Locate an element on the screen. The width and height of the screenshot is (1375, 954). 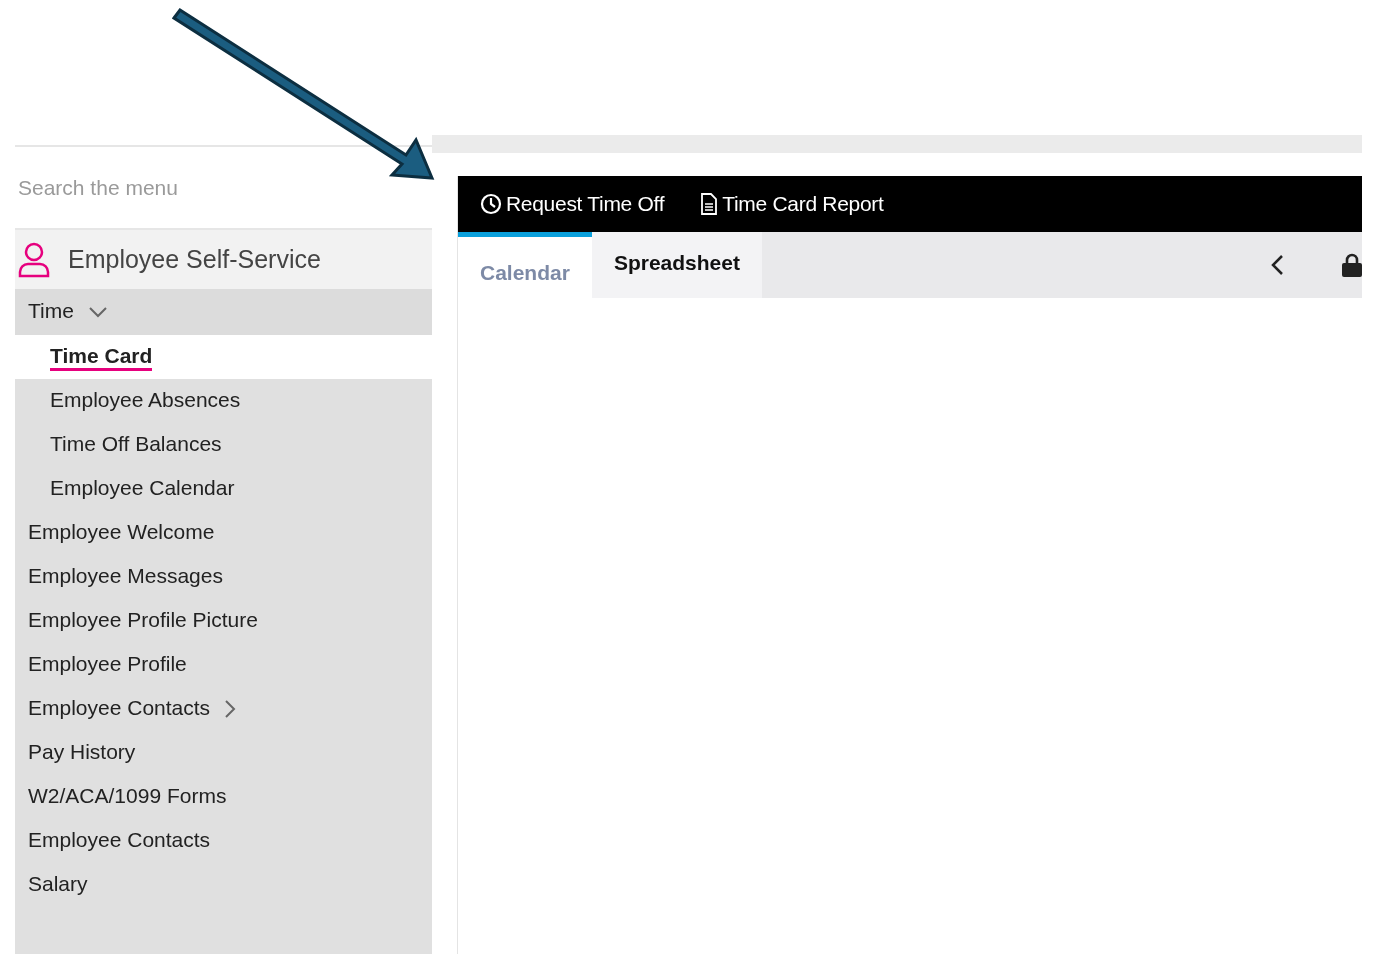
module-header: Employee Self-Service is located at coordinates (223, 259).